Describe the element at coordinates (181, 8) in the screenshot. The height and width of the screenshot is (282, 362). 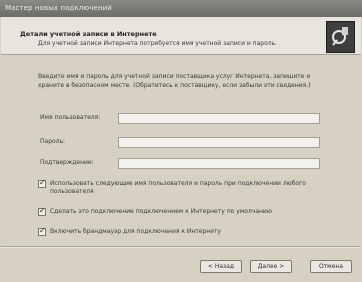
I see `window-title: Мастер новых подключений` at that location.